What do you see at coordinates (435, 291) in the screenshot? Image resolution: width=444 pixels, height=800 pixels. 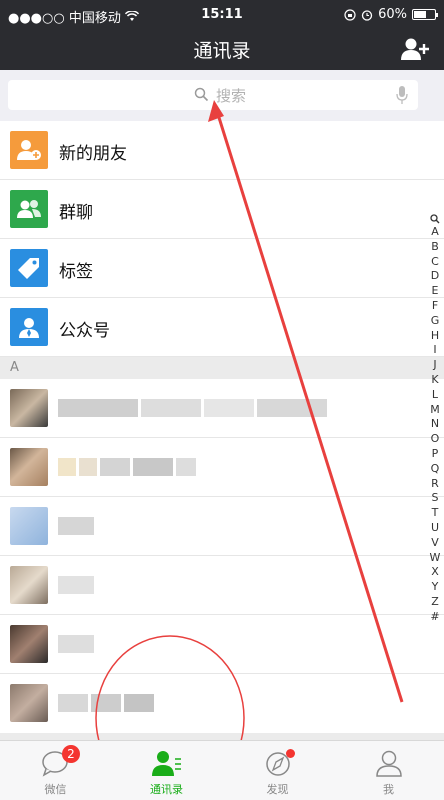 I see `index-letter-e: E` at bounding box center [435, 291].